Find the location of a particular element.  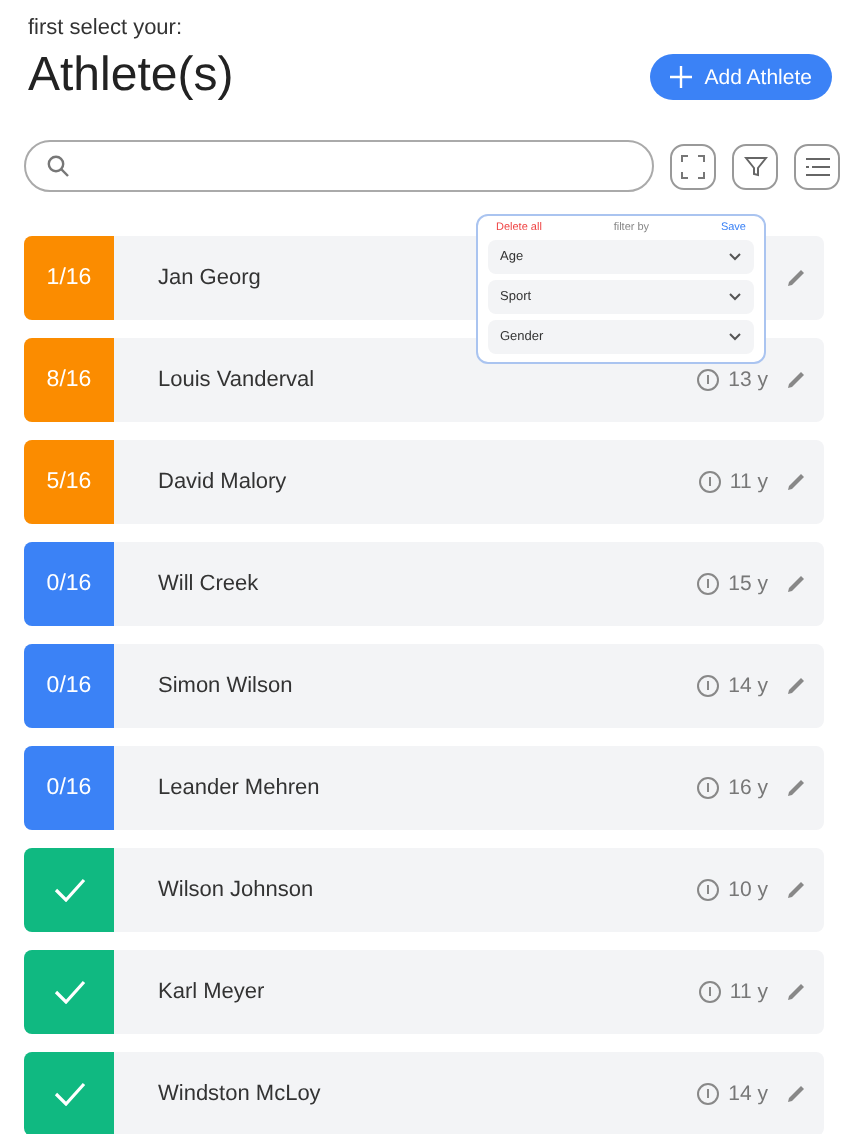

athlete-name: Karl Meyer is located at coordinates (211, 992).